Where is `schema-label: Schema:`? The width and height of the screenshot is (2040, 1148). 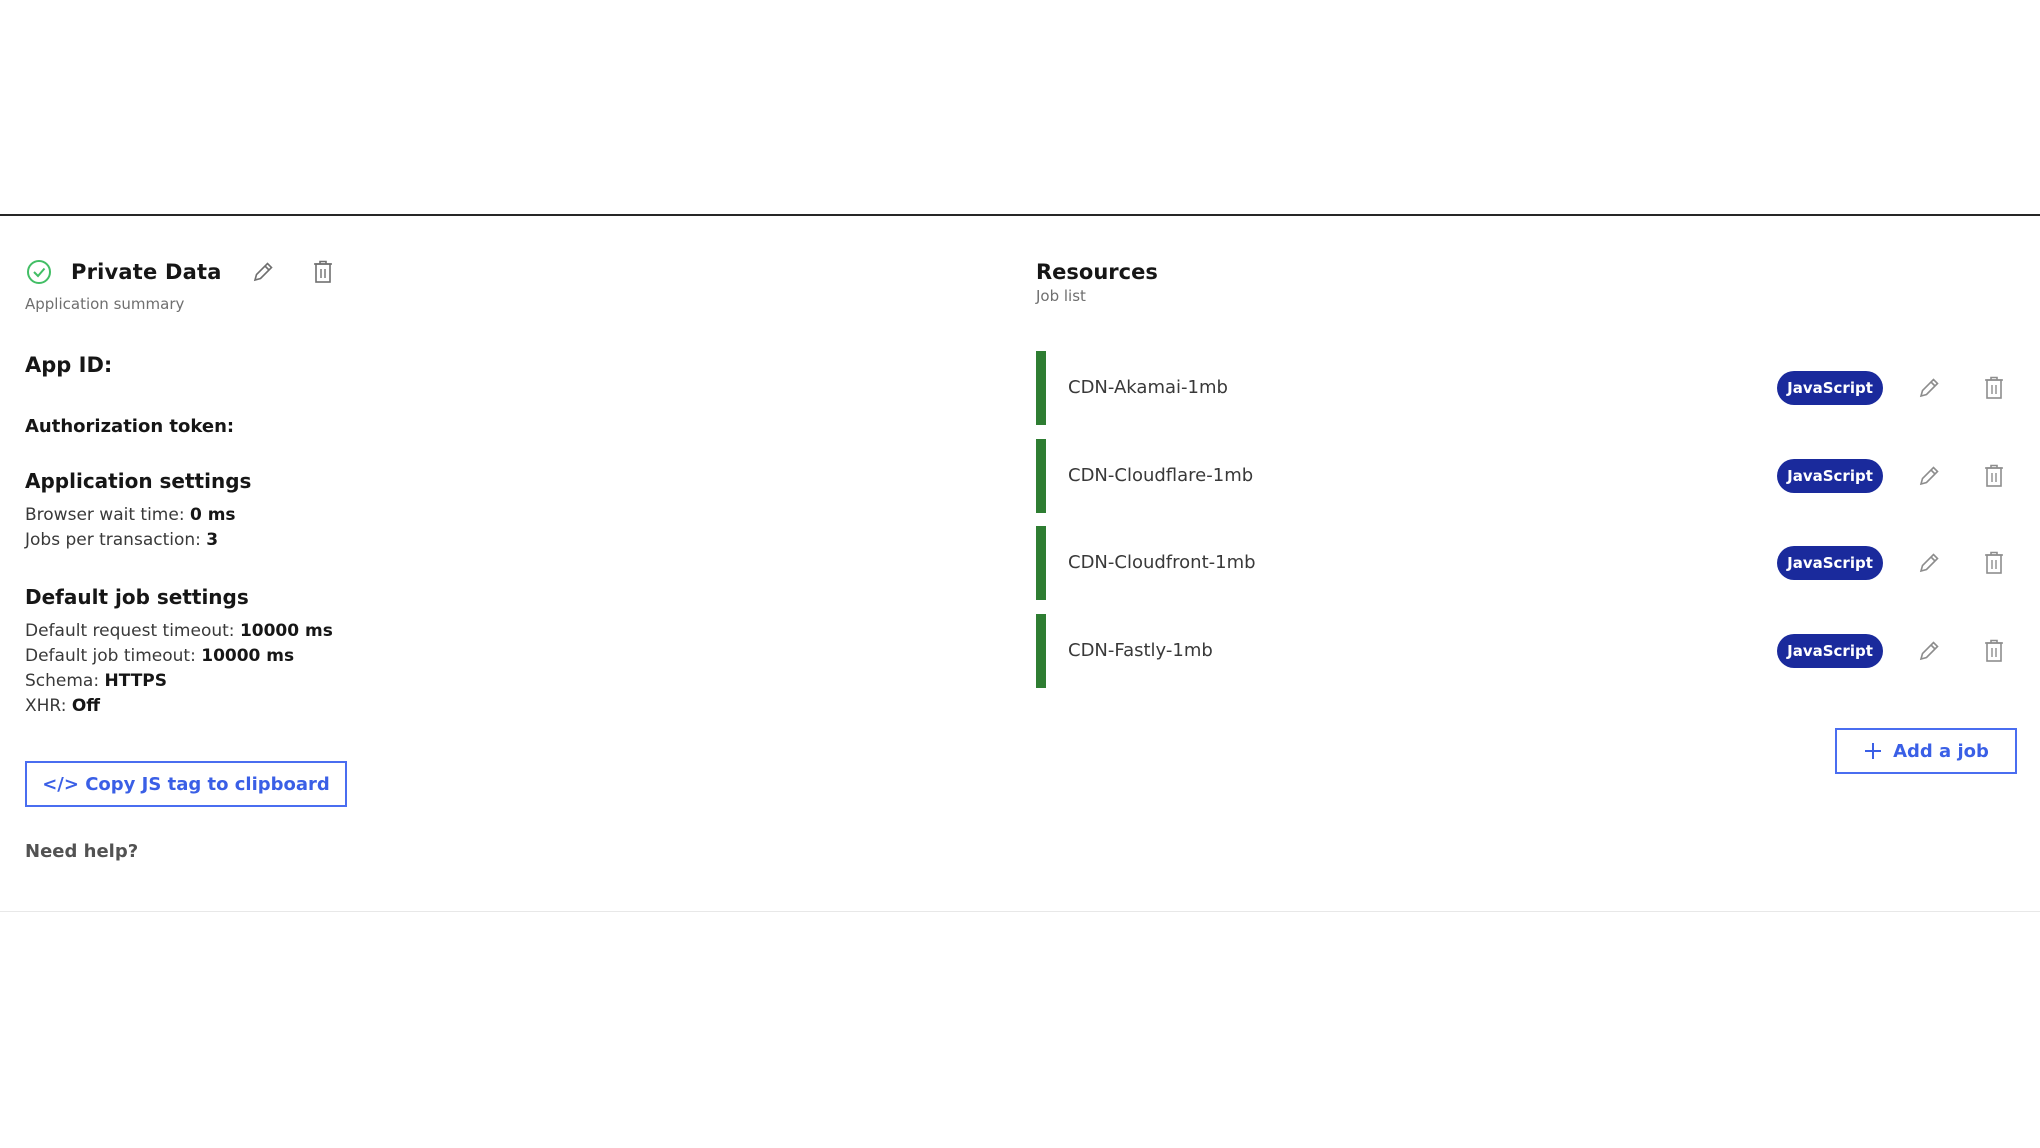 schema-label: Schema: is located at coordinates (62, 681).